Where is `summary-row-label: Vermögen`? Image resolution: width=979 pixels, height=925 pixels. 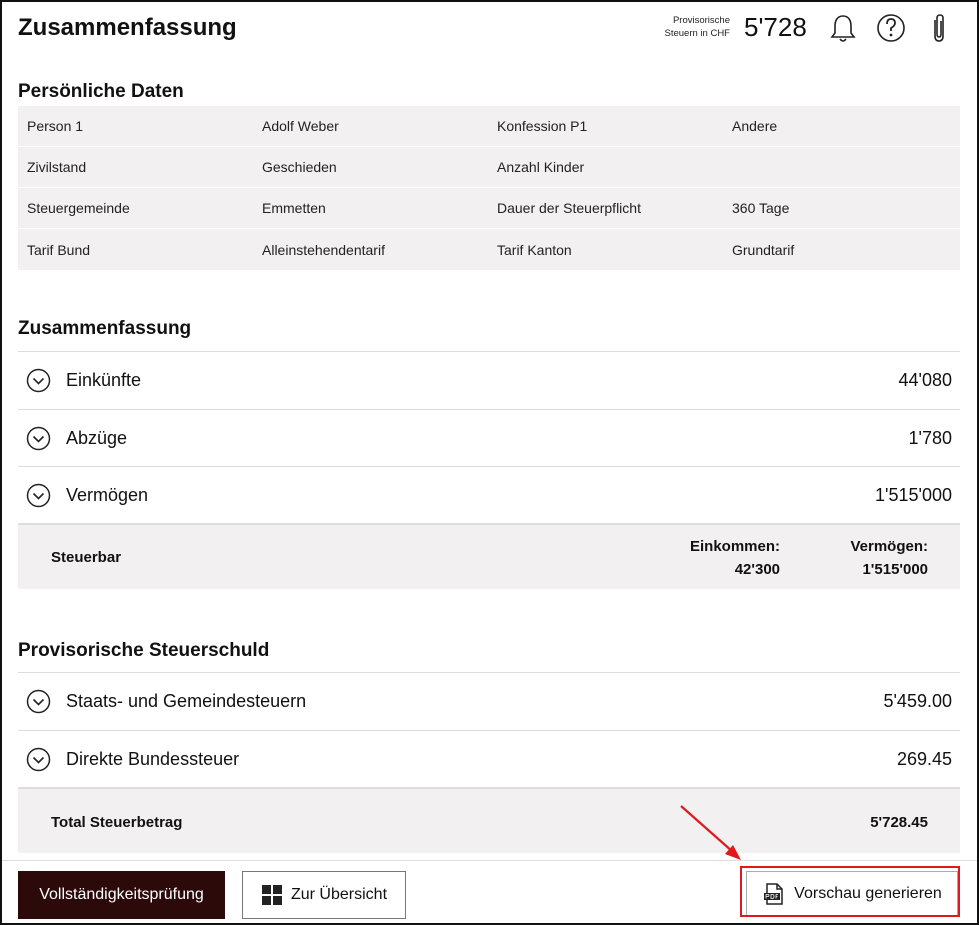
summary-row-label: Vermögen is located at coordinates (107, 494).